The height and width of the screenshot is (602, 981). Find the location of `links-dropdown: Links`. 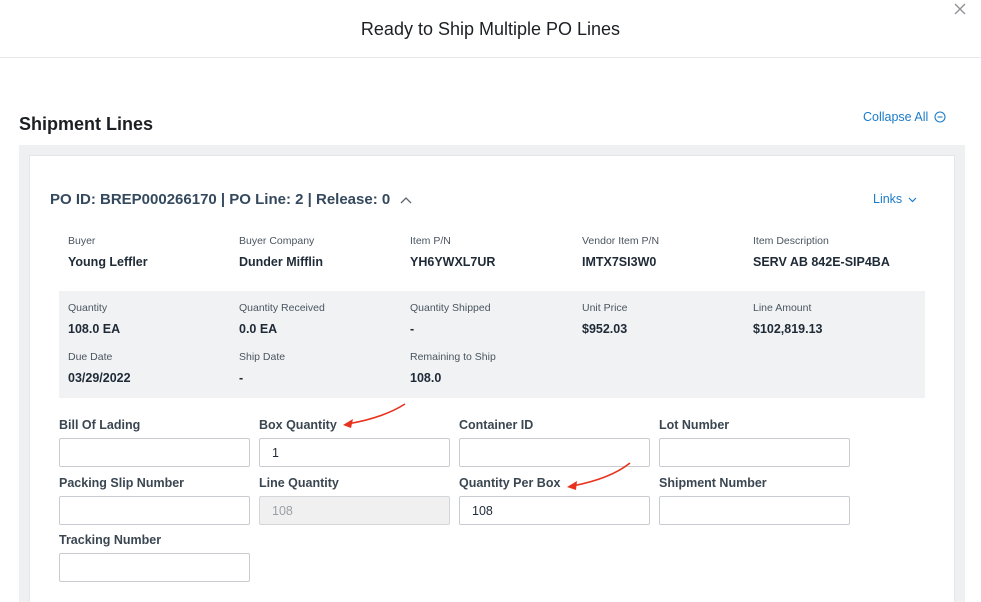

links-dropdown: Links is located at coordinates (895, 199).